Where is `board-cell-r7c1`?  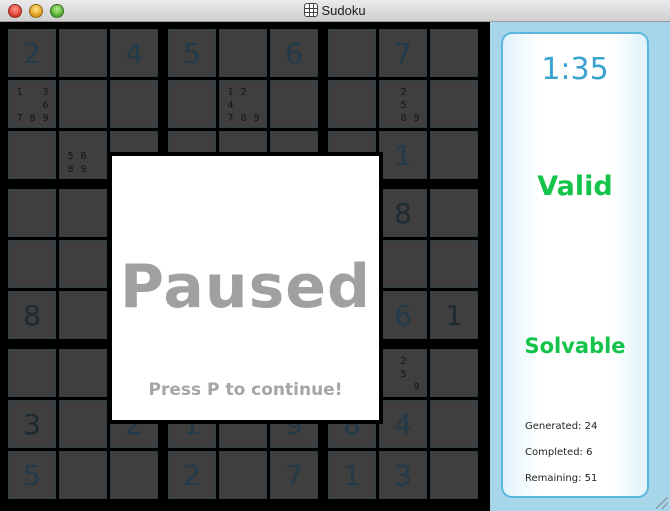
board-cell-r7c1 is located at coordinates (32, 373).